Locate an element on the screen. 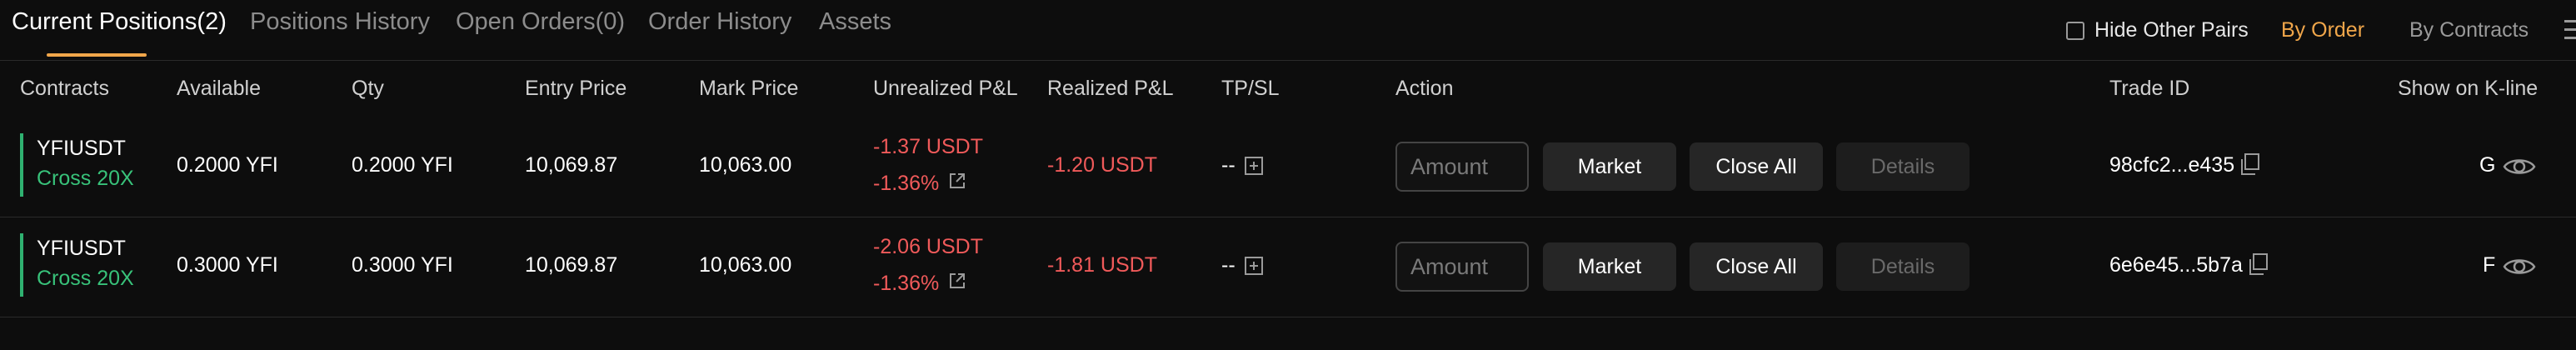  unrealized-pnl-value: -2.06 USDT is located at coordinates (928, 247).